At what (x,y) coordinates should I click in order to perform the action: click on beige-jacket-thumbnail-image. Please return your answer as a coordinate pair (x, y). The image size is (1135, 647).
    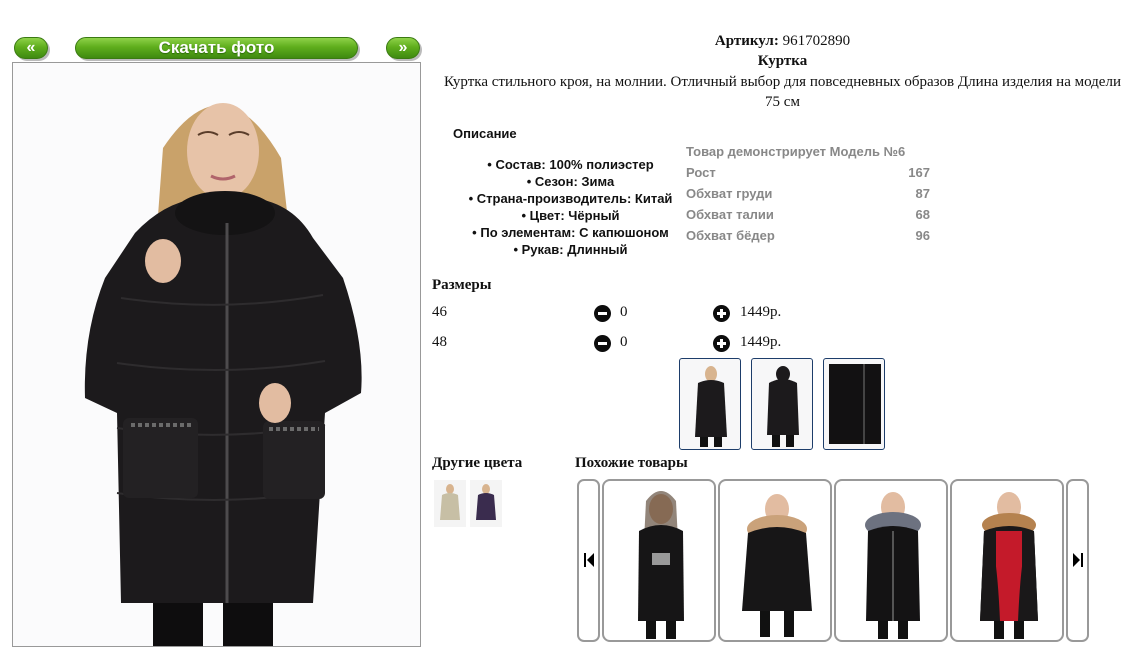
    Looking at the image, I should click on (450, 502).